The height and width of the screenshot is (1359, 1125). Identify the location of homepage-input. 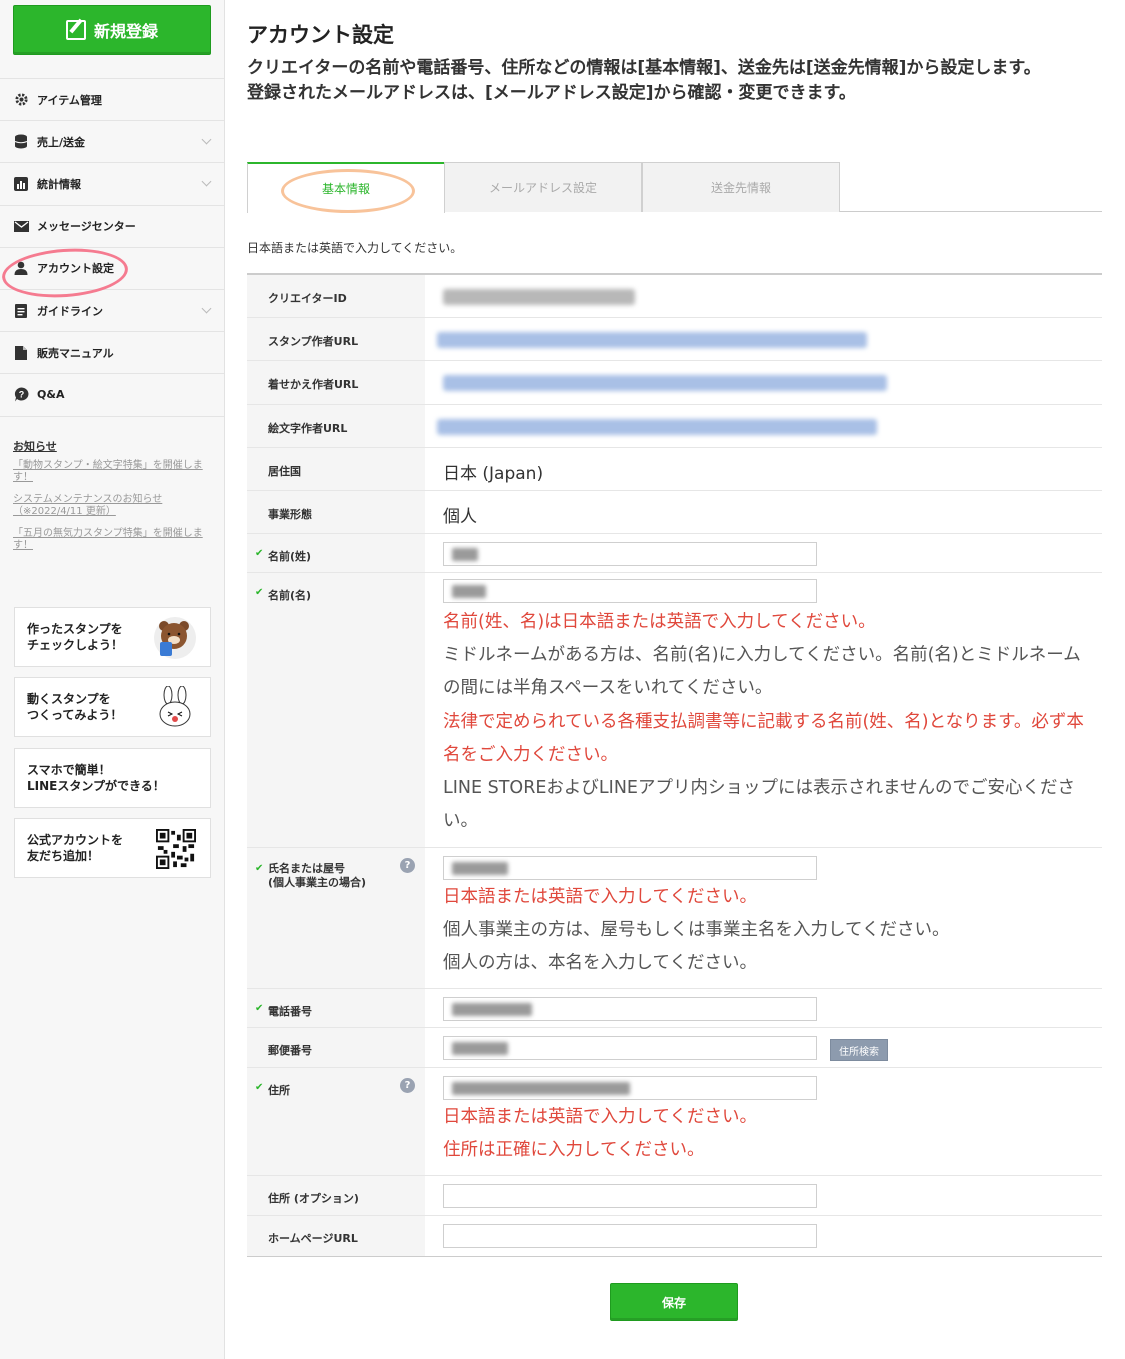
(630, 1236).